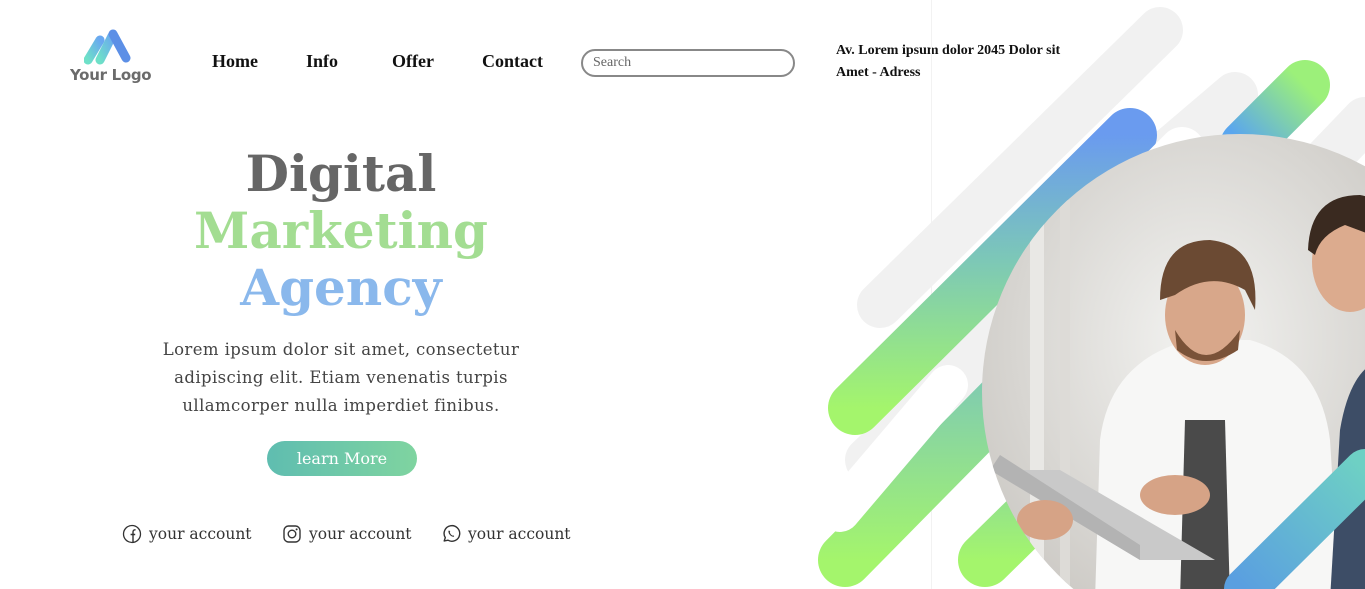  What do you see at coordinates (107, 47) in the screenshot?
I see `logo-mark-icon` at bounding box center [107, 47].